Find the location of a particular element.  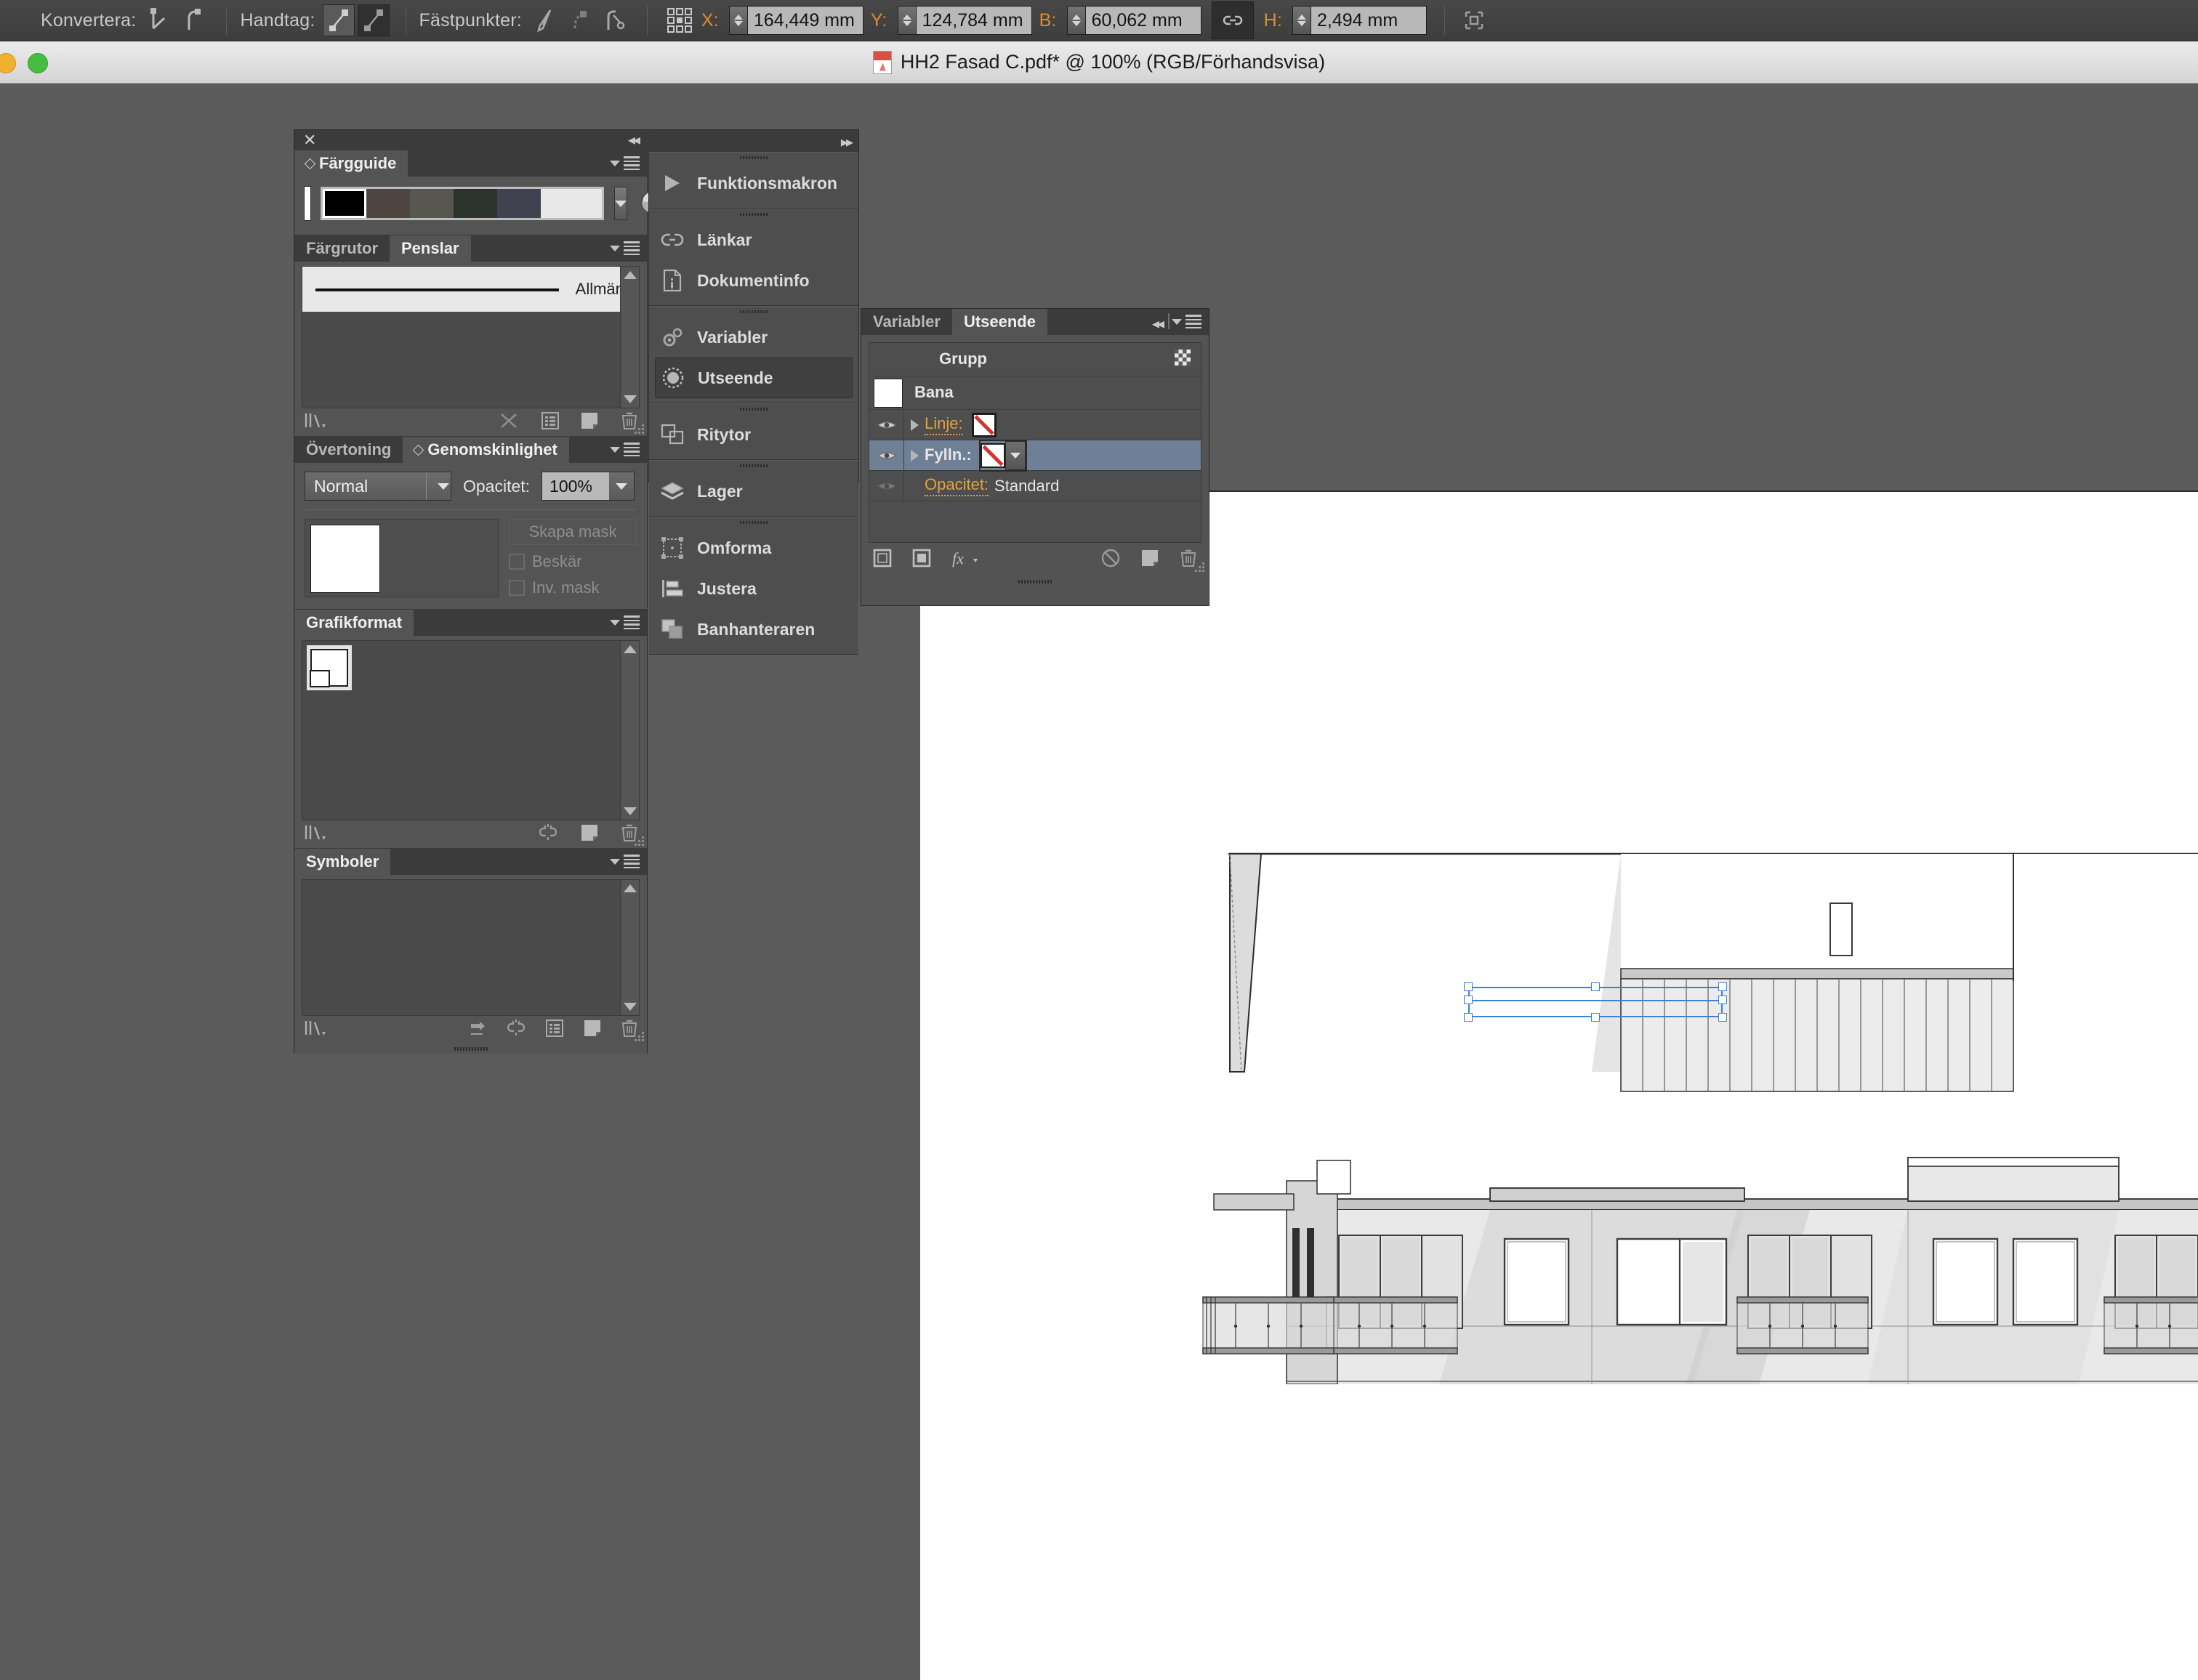

remove-anchor-icon is located at coordinates (545, 20).